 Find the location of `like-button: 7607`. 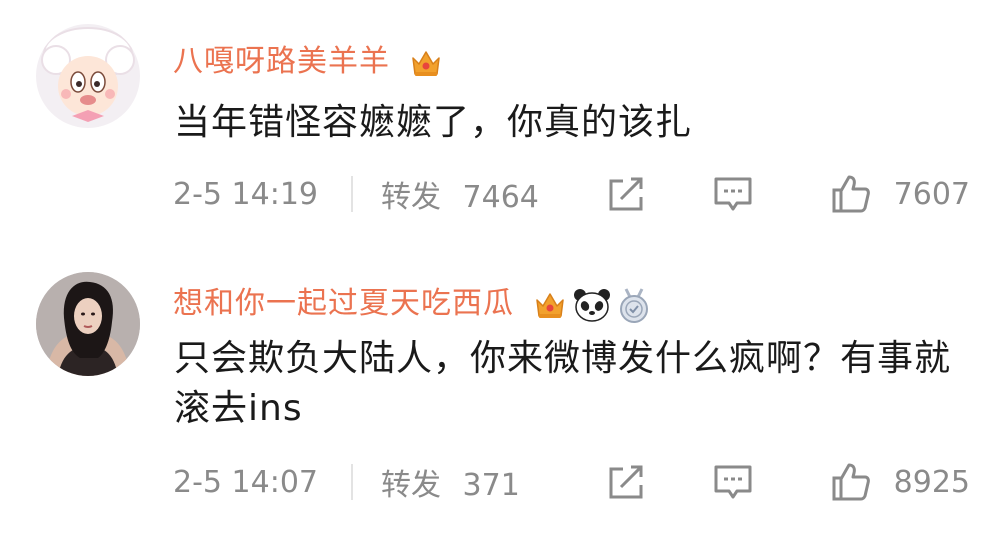

like-button: 7607 is located at coordinates (900, 194).